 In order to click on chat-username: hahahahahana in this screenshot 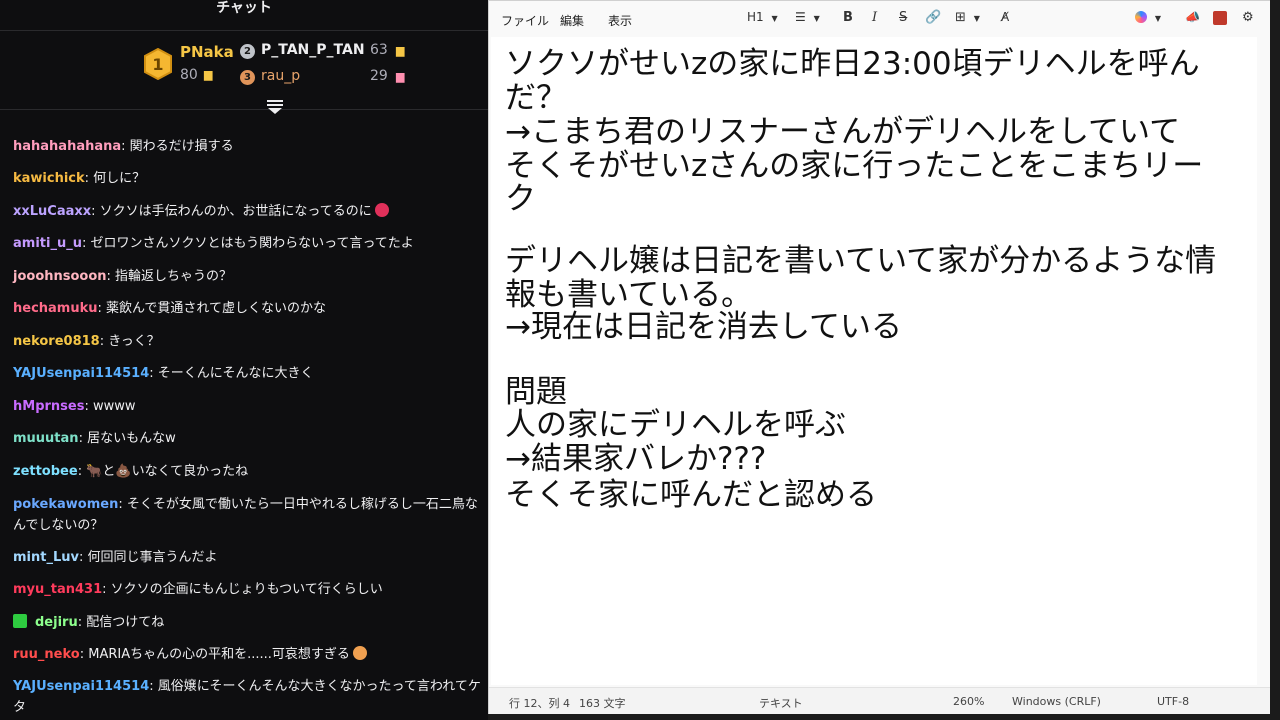, I will do `click(67, 146)`.